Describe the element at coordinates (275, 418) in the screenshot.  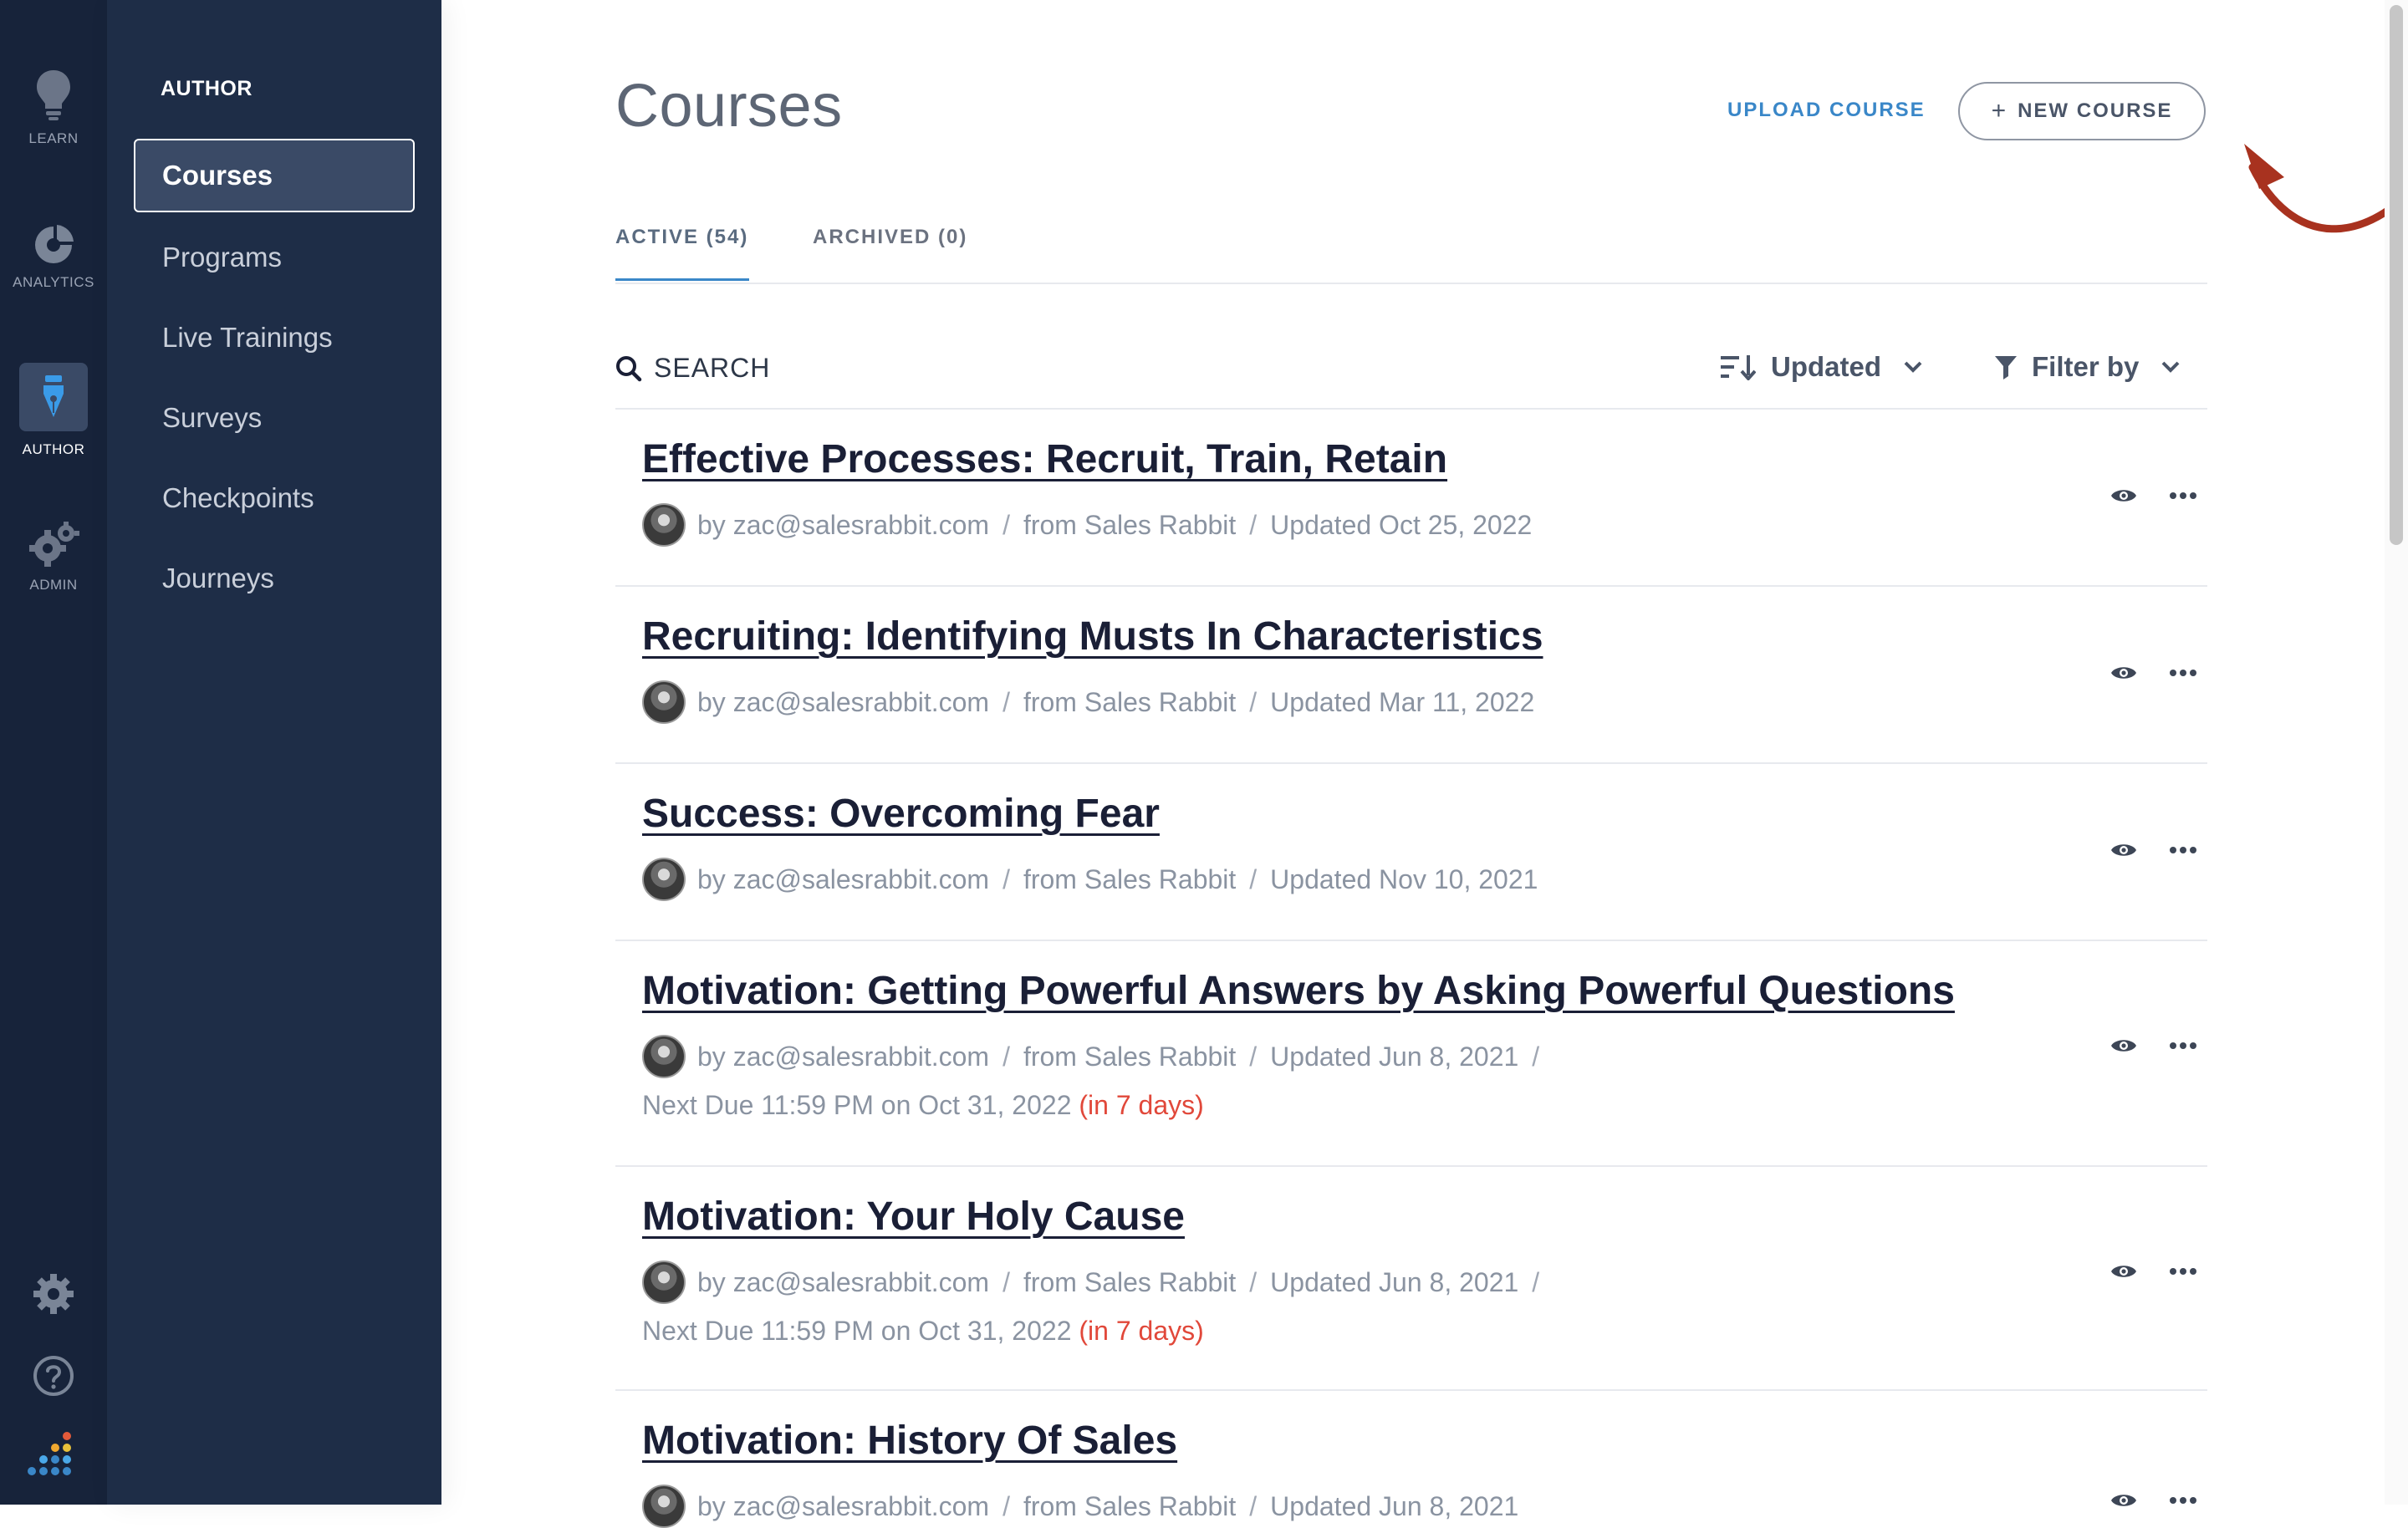
I see `nav-item-surveys: Surveys` at that location.